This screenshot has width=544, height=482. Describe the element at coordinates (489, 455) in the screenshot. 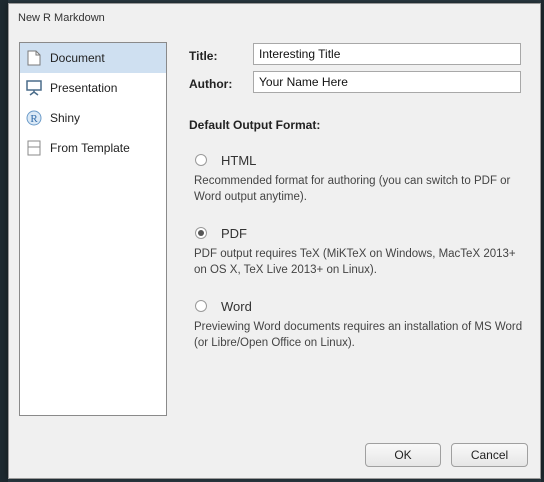

I see `cancel-button: Cancel` at that location.